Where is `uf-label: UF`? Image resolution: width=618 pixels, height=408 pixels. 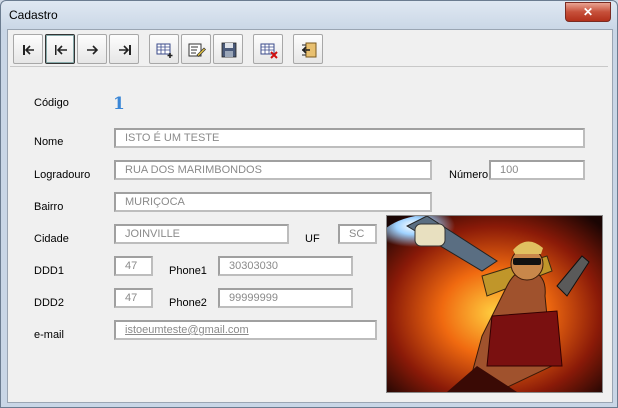 uf-label: UF is located at coordinates (312, 239).